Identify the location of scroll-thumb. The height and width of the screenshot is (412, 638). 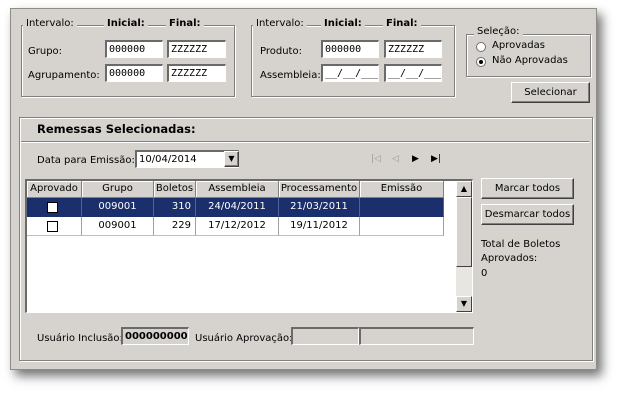
(464, 232).